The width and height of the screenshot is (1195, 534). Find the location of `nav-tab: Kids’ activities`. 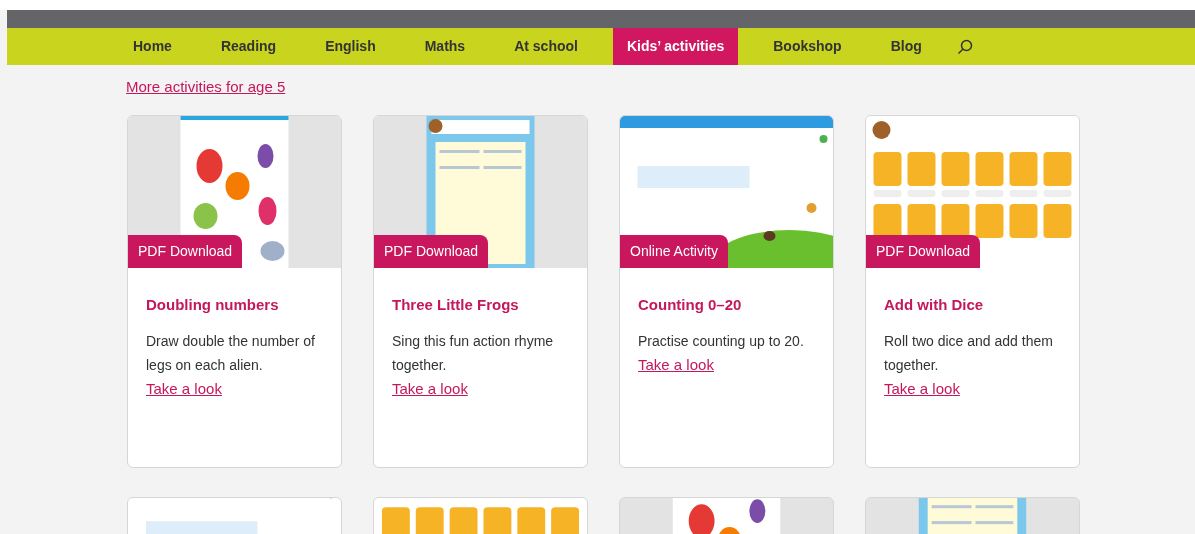

nav-tab: Kids’ activities is located at coordinates (675, 46).